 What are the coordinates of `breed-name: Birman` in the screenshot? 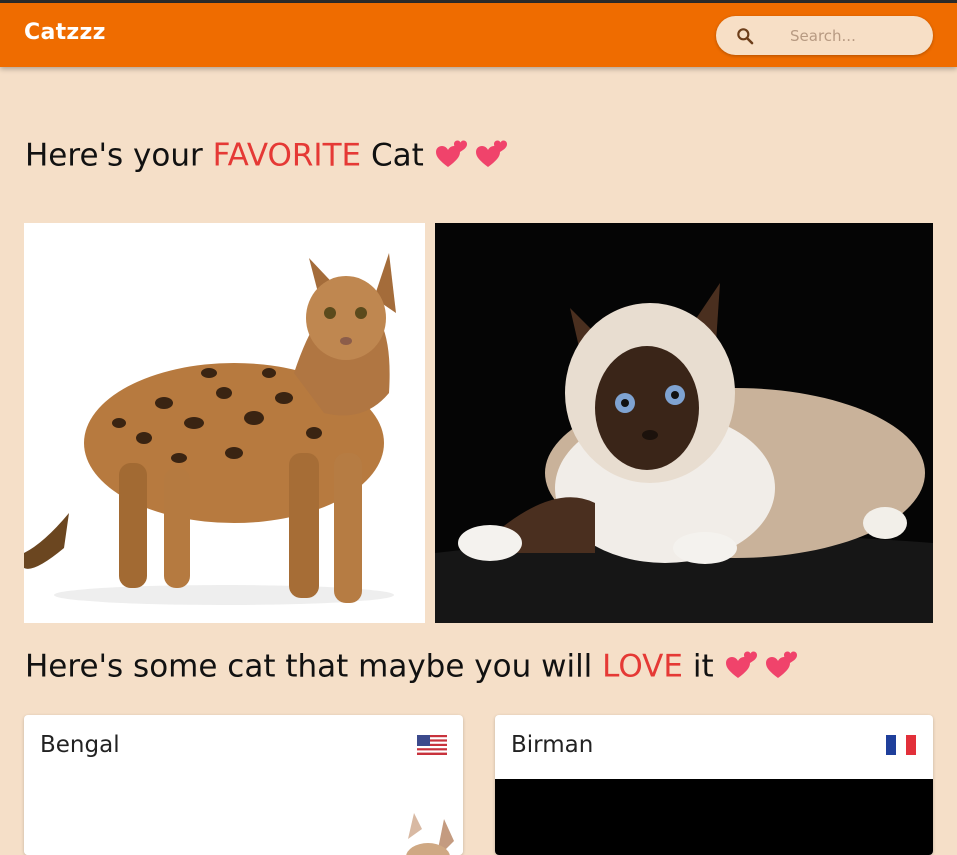 It's located at (552, 745).